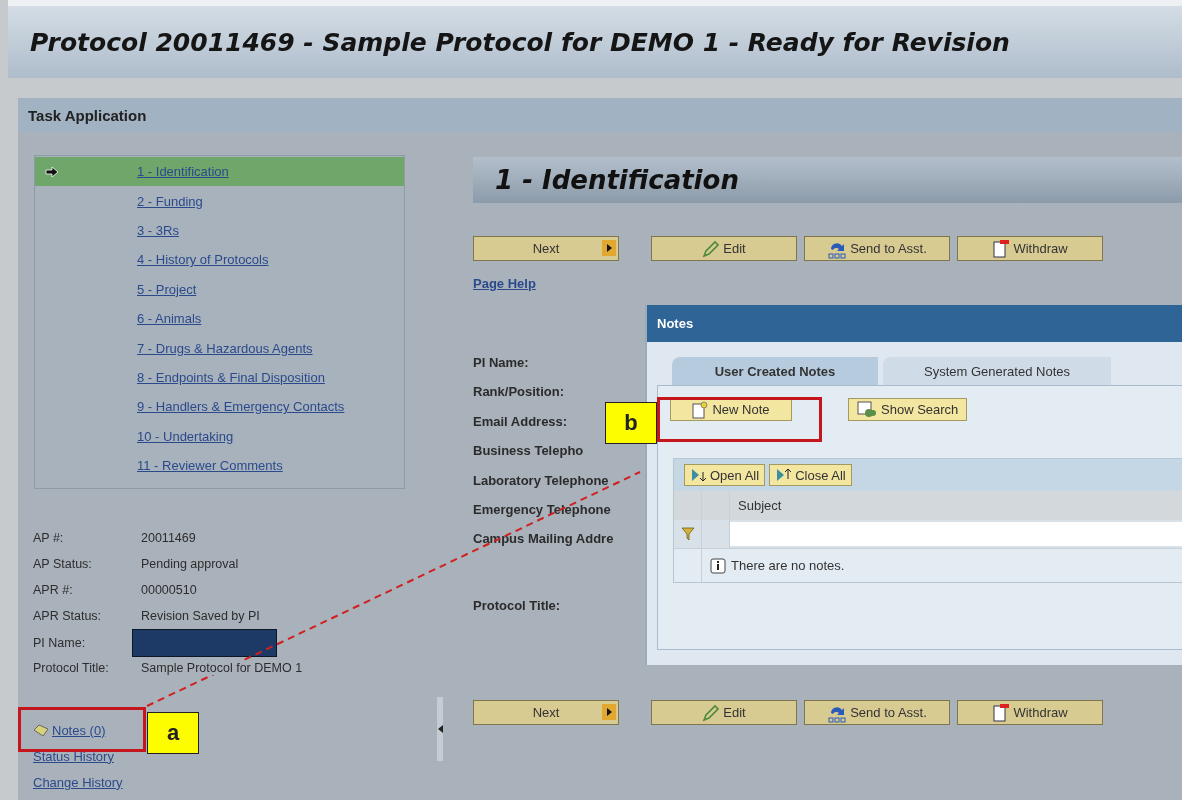 The height and width of the screenshot is (800, 1182). What do you see at coordinates (520, 421) in the screenshot?
I see `field-label: Email Address:` at bounding box center [520, 421].